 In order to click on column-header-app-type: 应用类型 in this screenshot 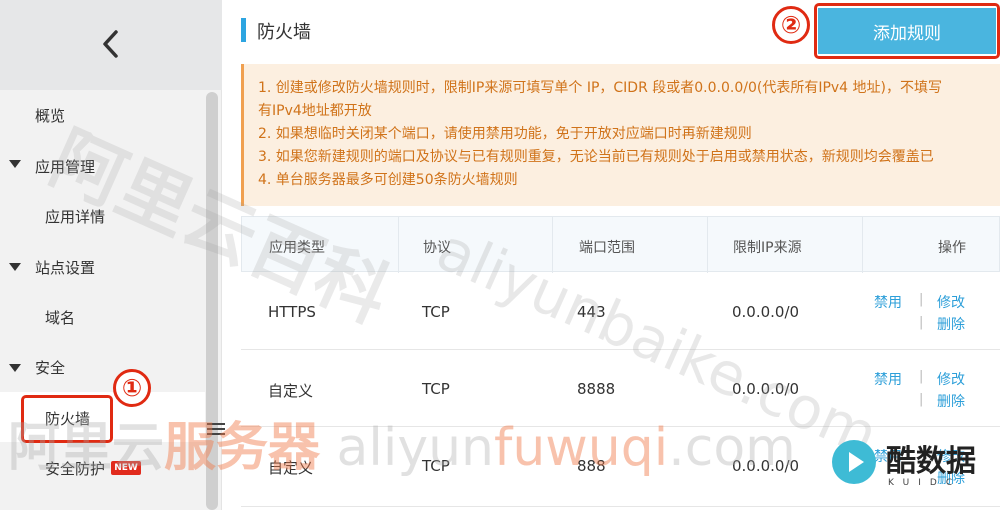, I will do `click(297, 248)`.